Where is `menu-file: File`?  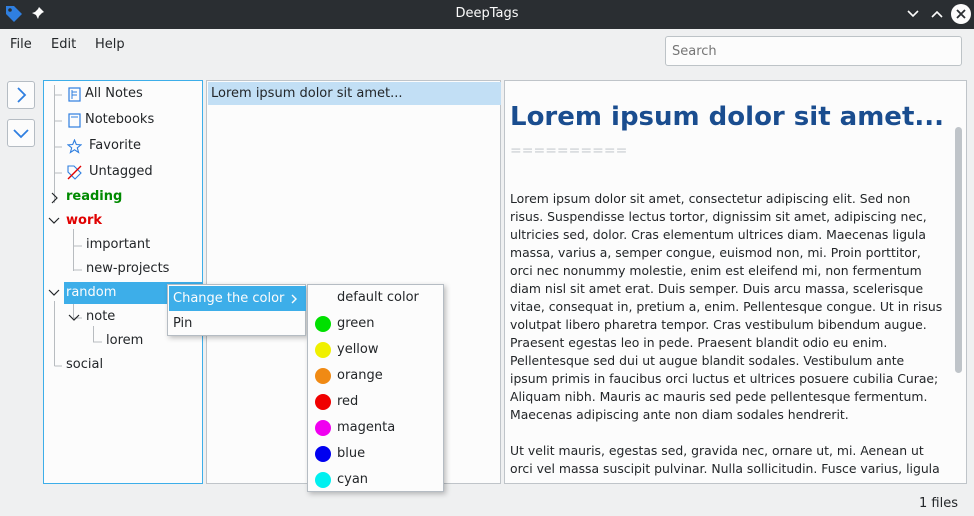 menu-file: File is located at coordinates (21, 44).